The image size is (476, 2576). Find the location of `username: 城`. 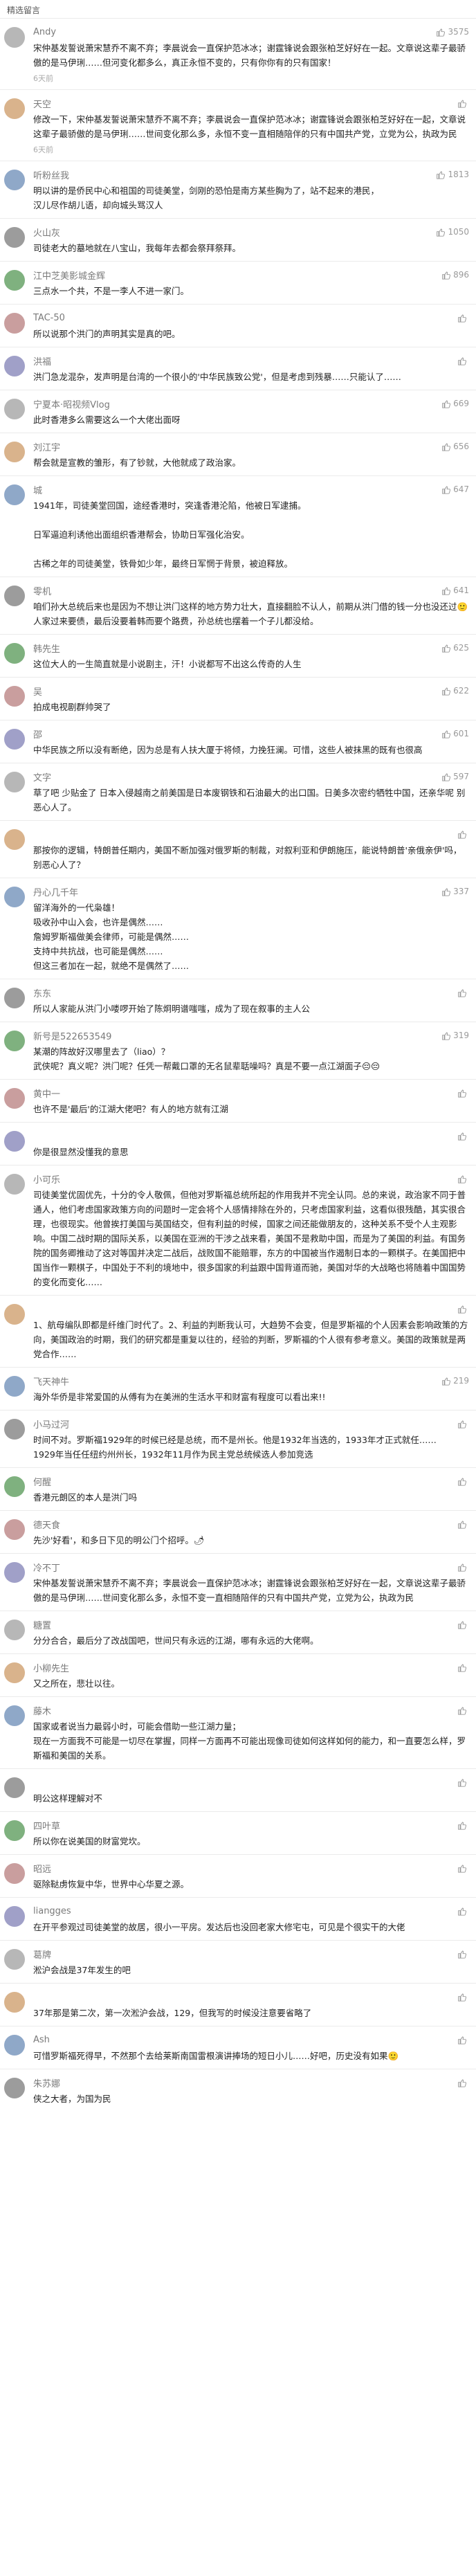

username: 城 is located at coordinates (37, 489).